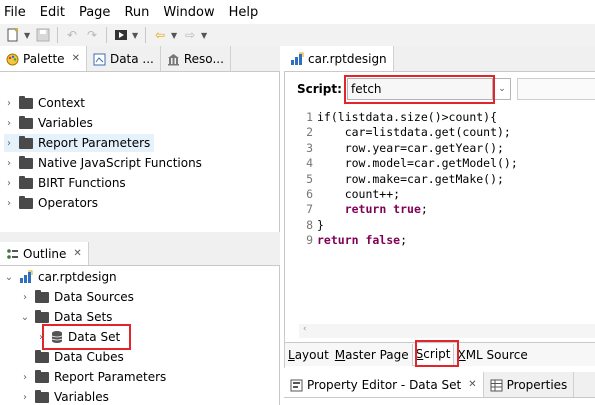  What do you see at coordinates (140, 237) in the screenshot?
I see `panel-divider` at bounding box center [140, 237].